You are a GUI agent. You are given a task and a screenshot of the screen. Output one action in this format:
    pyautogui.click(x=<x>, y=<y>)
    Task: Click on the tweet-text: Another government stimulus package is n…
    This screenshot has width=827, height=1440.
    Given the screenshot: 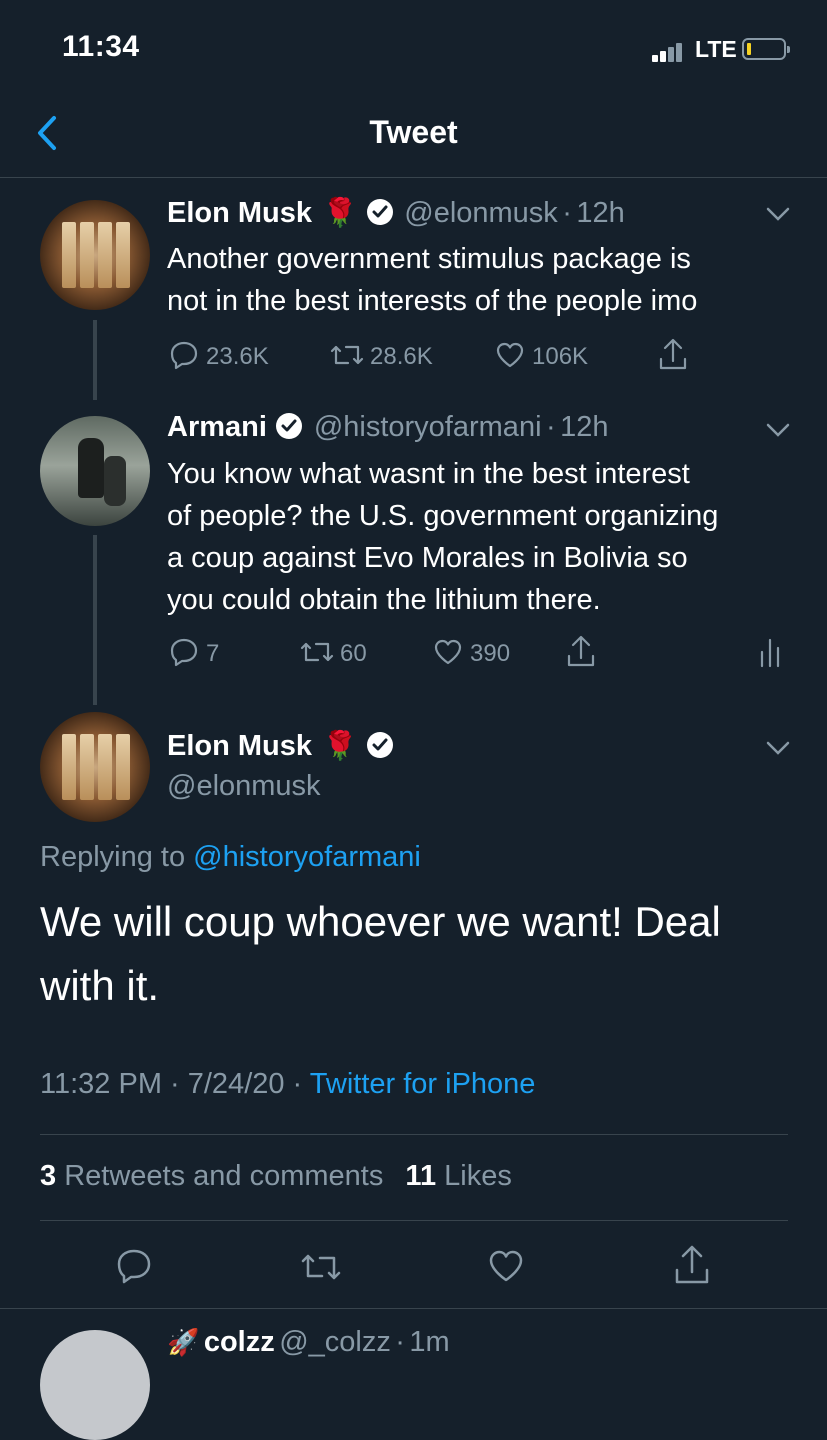 What is the action you would take?
    pyautogui.click(x=432, y=280)
    